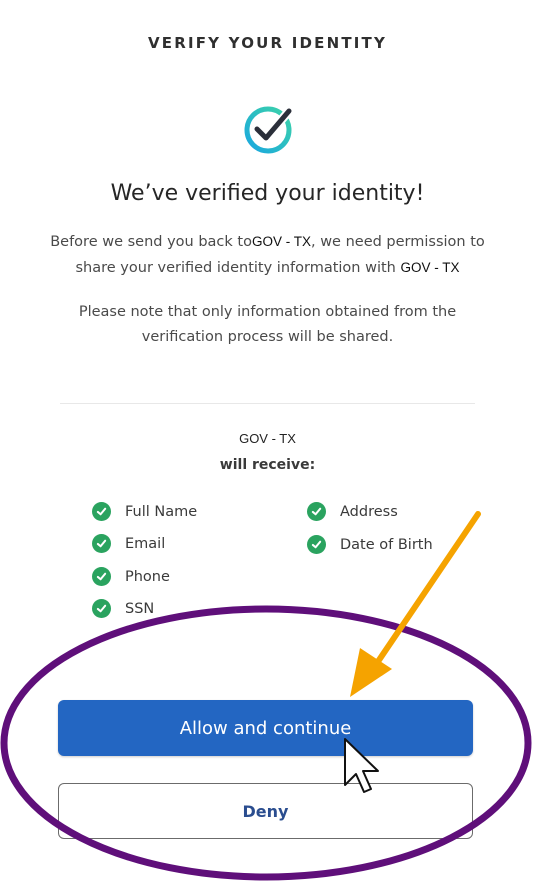 The image size is (535, 884). I want to click on attribute-phone: Phone, so click(131, 576).